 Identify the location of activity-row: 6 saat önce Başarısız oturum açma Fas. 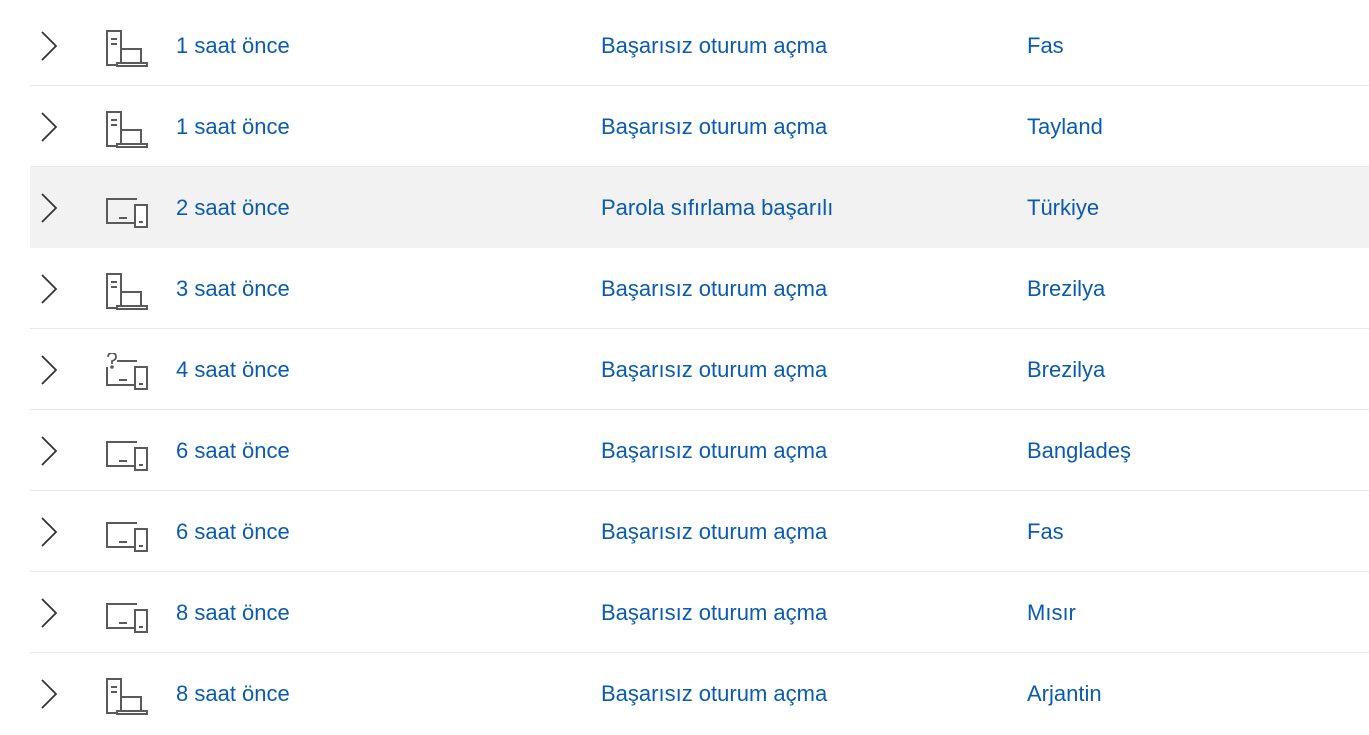
(699, 531).